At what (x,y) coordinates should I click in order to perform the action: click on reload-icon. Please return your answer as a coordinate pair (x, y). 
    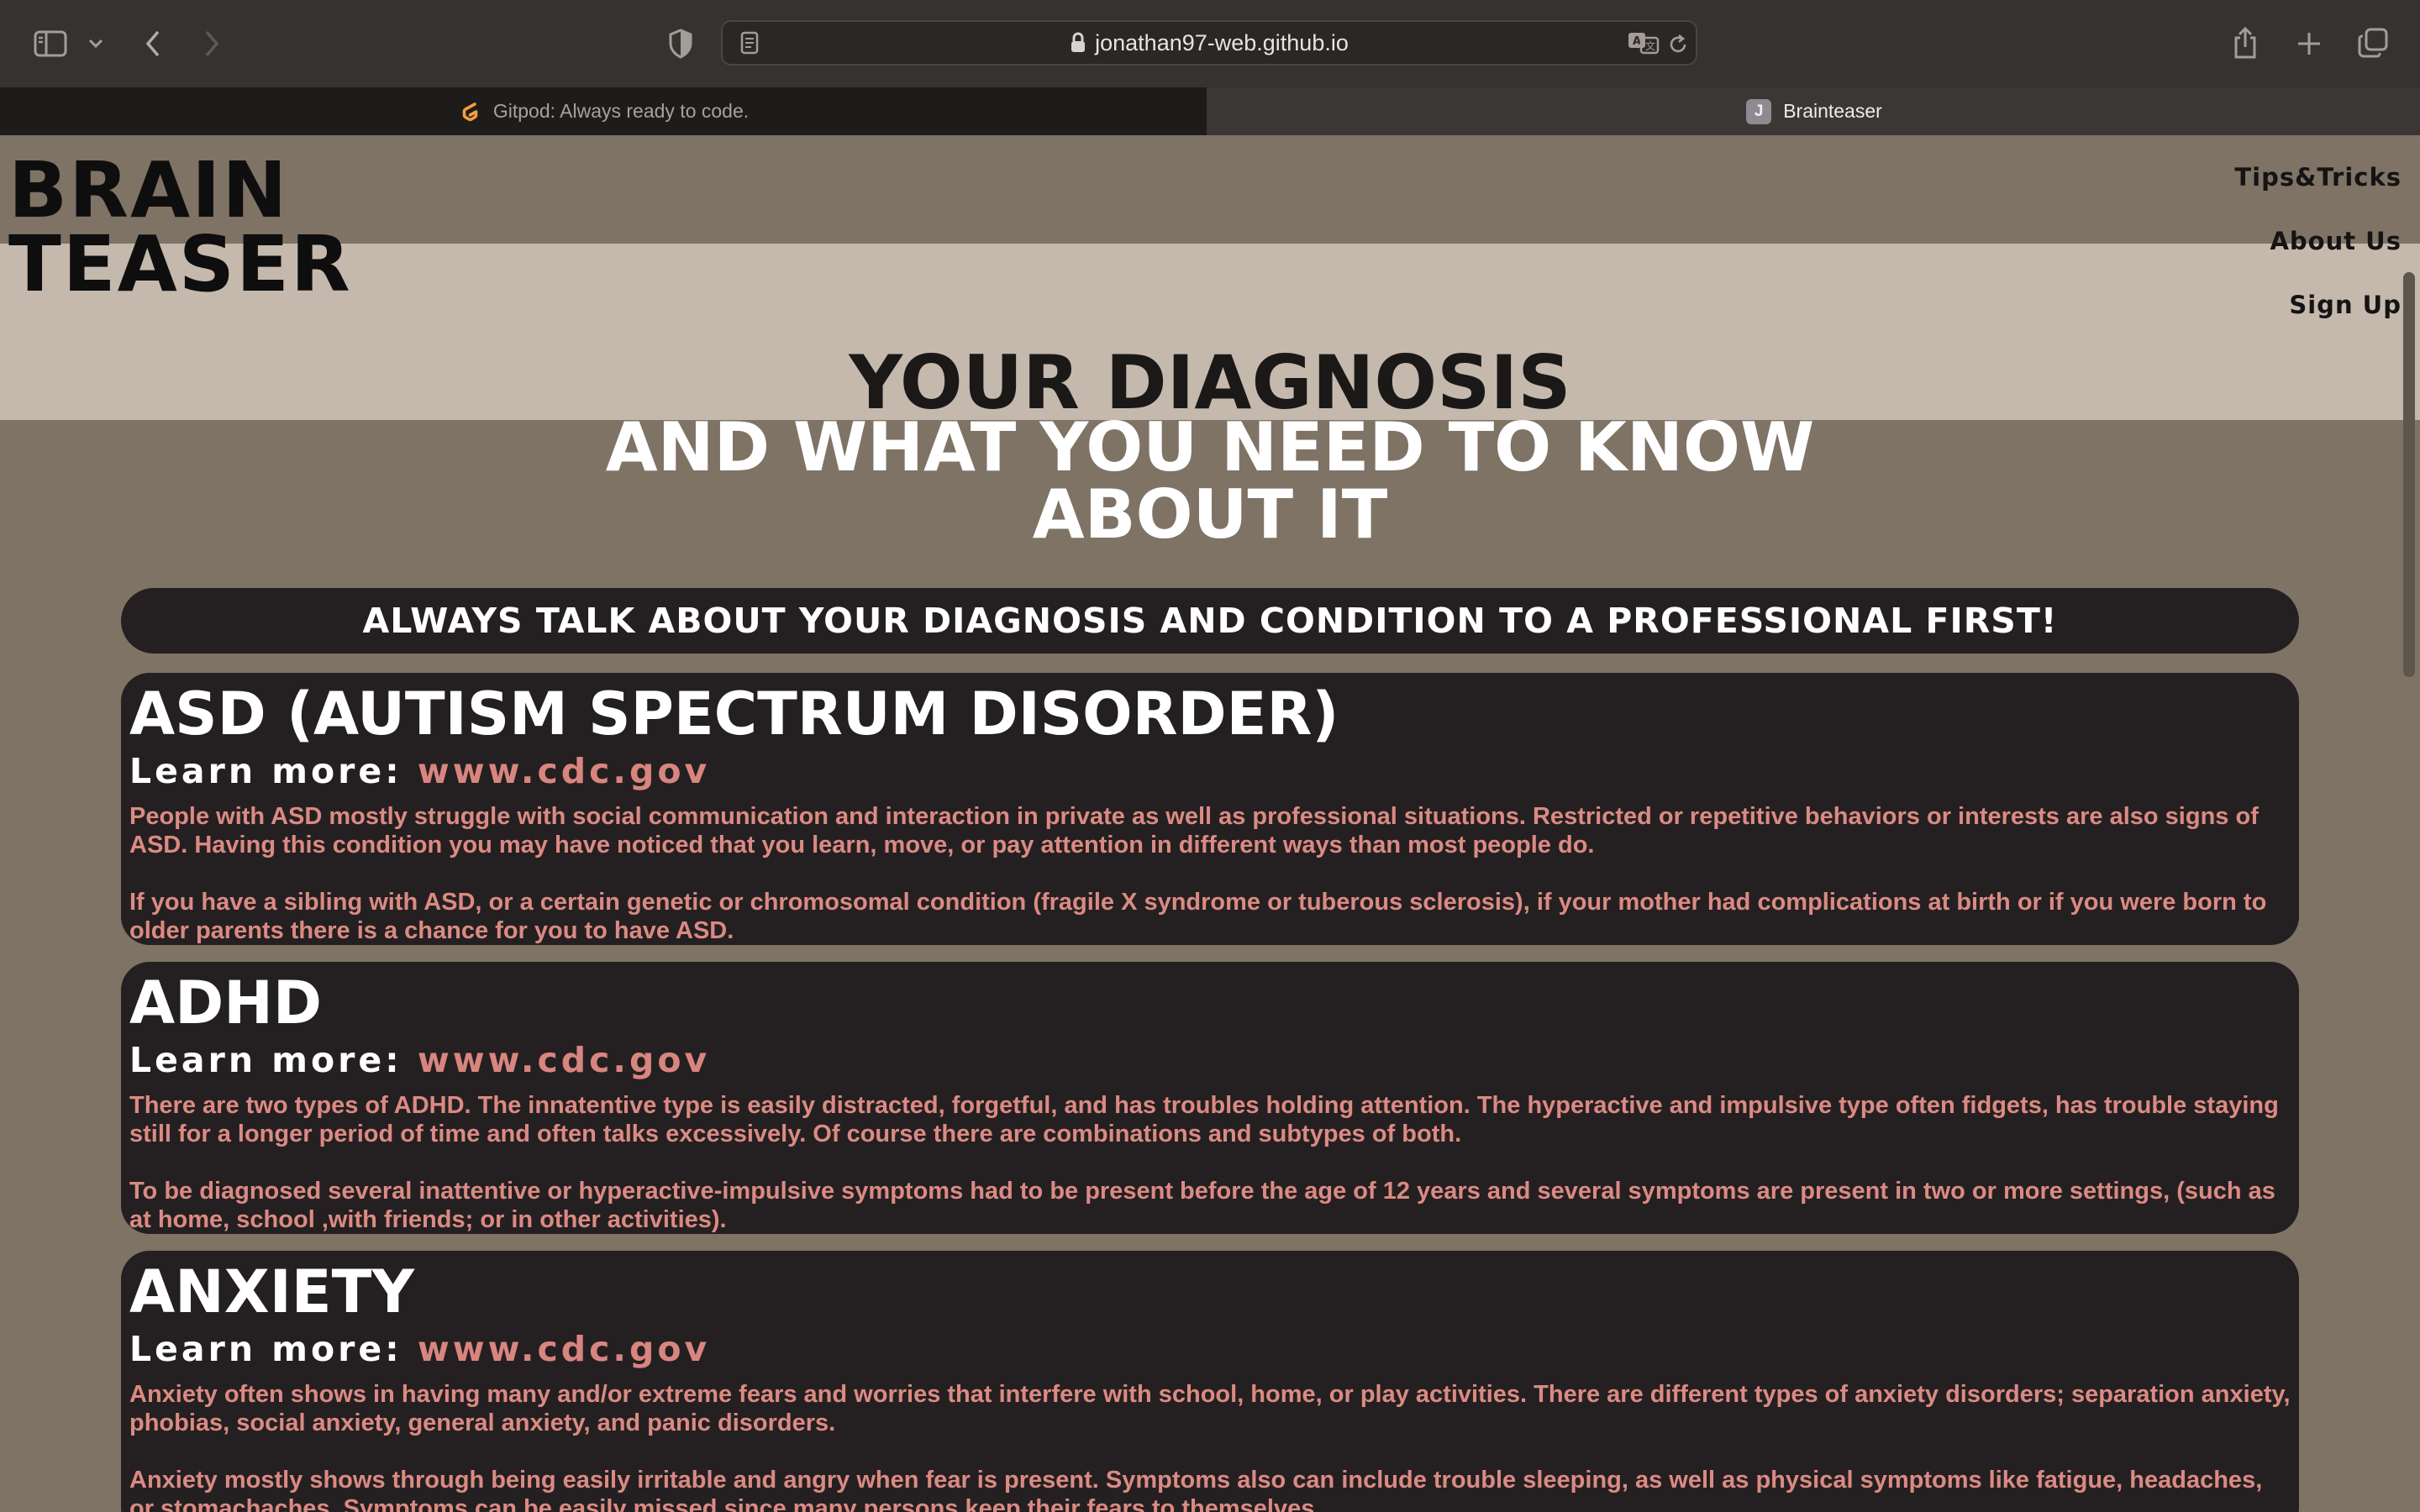
    Looking at the image, I should click on (1678, 44).